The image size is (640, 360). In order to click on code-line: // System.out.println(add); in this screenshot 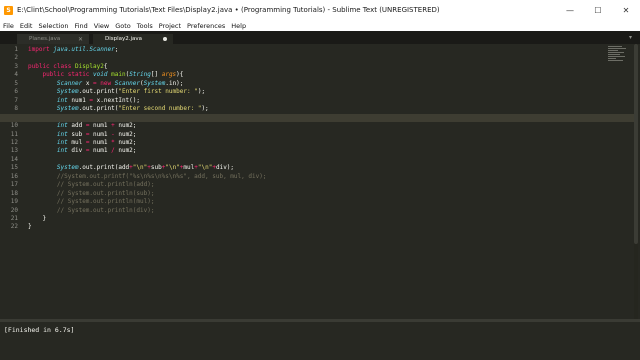, I will do `click(91, 185)`.